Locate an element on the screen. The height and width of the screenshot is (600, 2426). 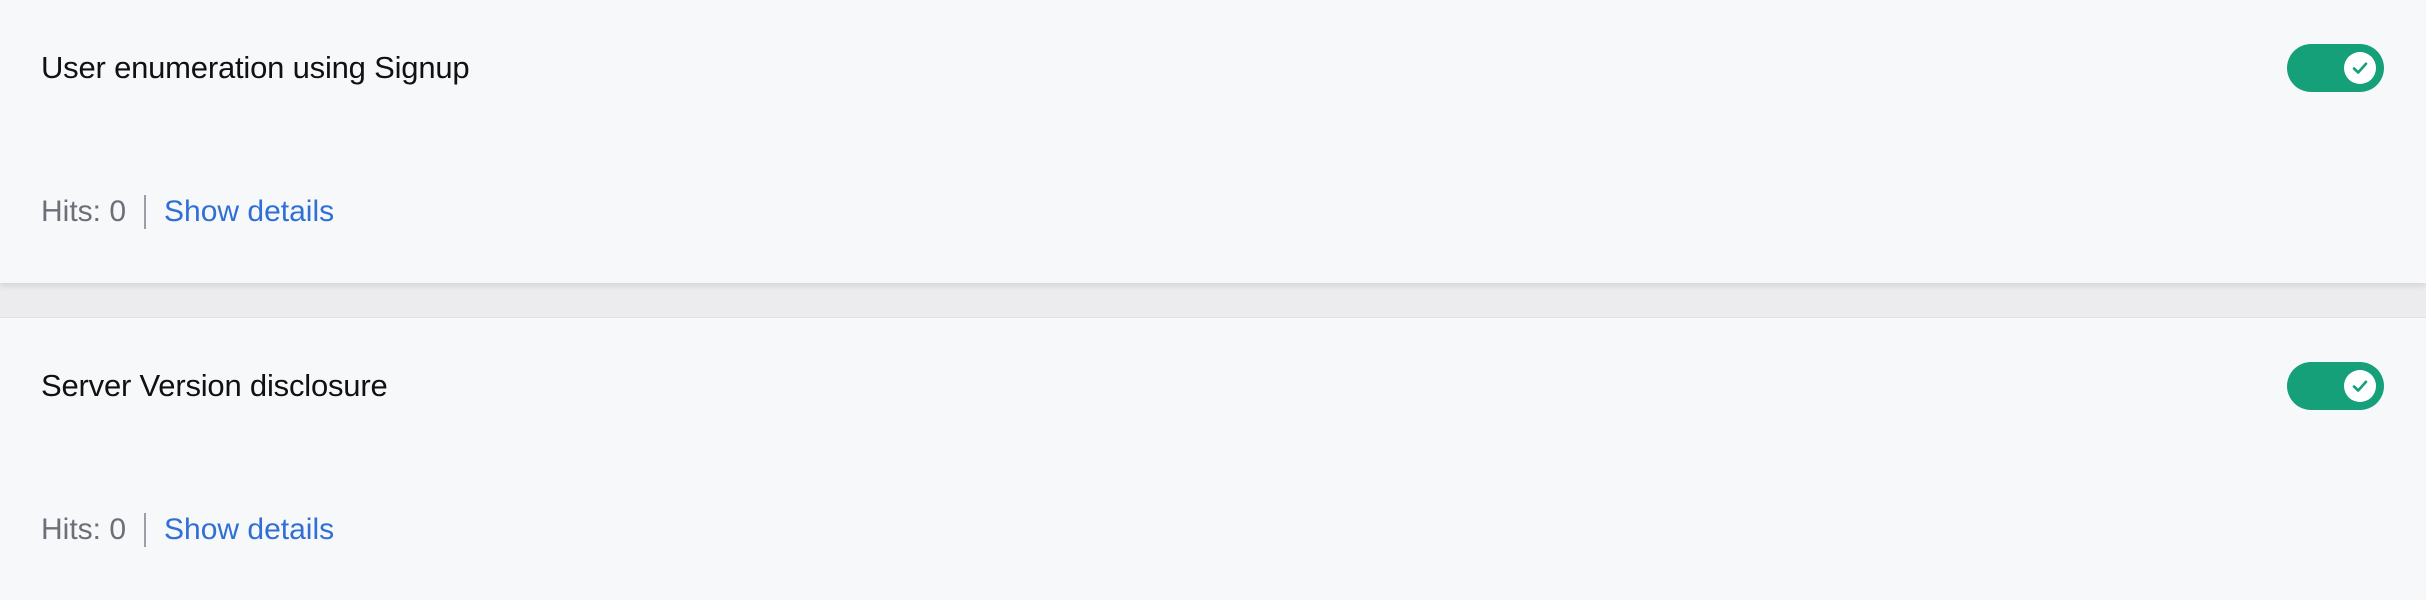
rule-title: User enumeration using Signup is located at coordinates (255, 67).